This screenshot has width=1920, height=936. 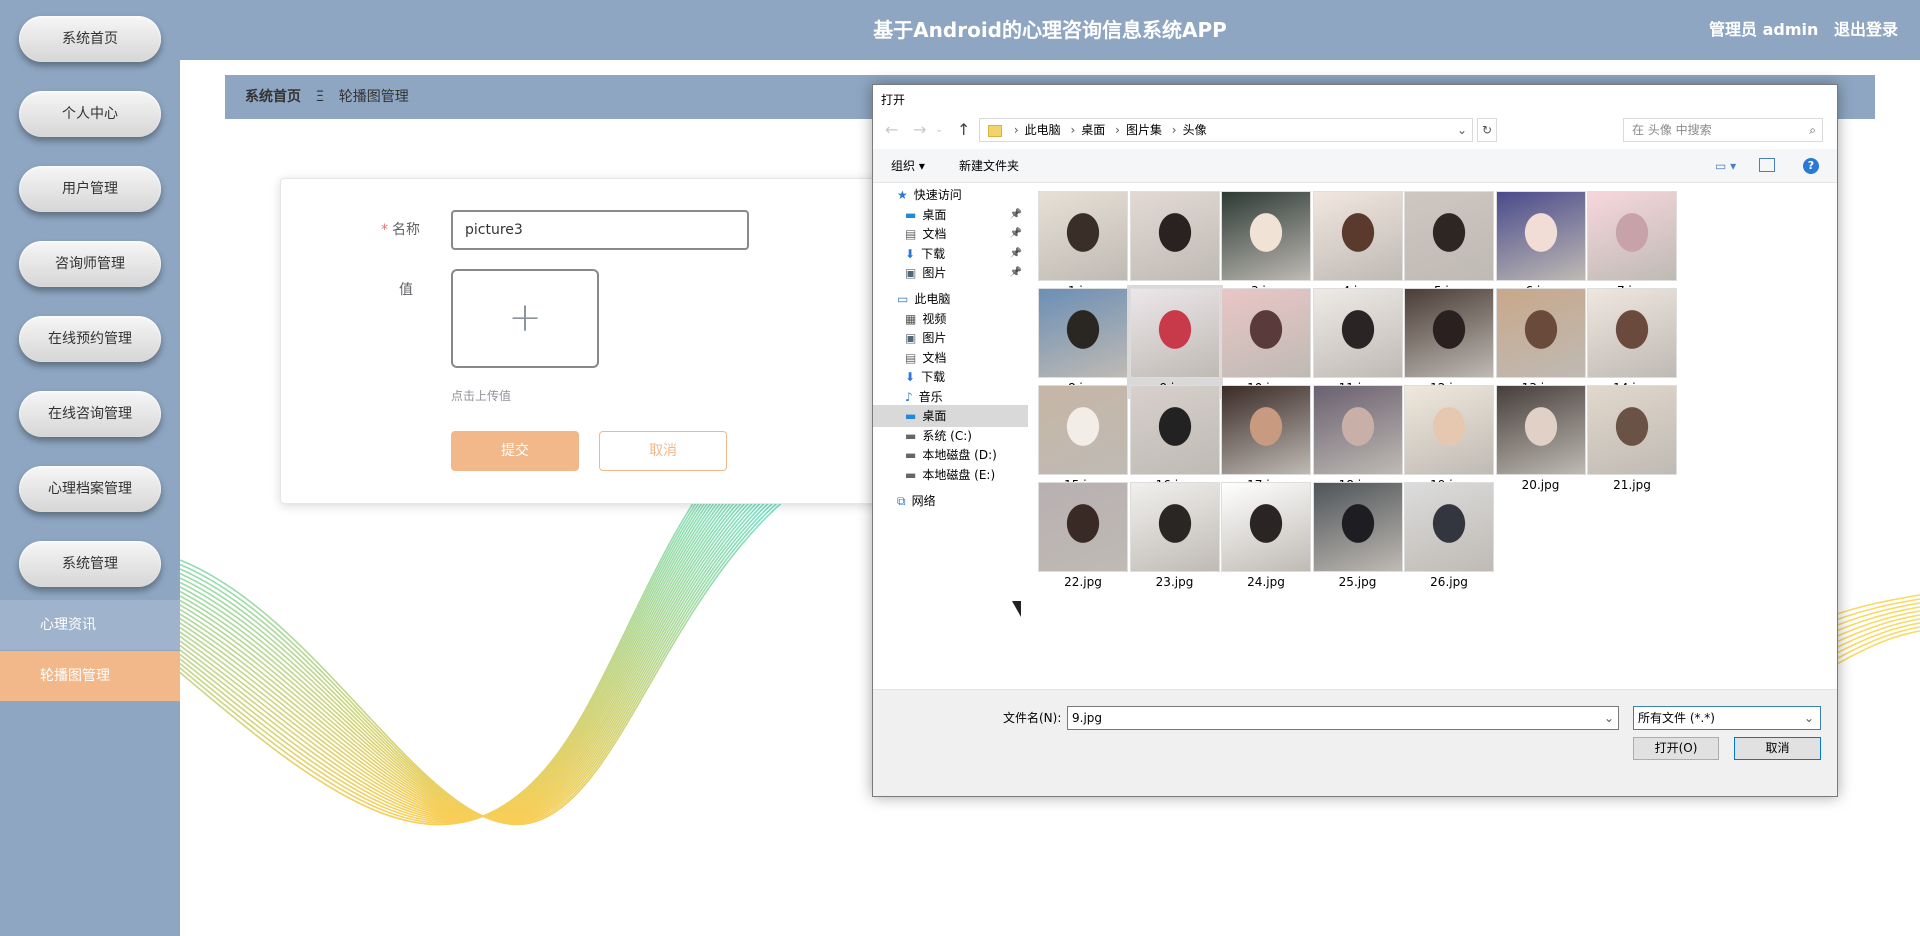 What do you see at coordinates (90, 114) in the screenshot?
I see `menu-personal-center: 个人中心` at bounding box center [90, 114].